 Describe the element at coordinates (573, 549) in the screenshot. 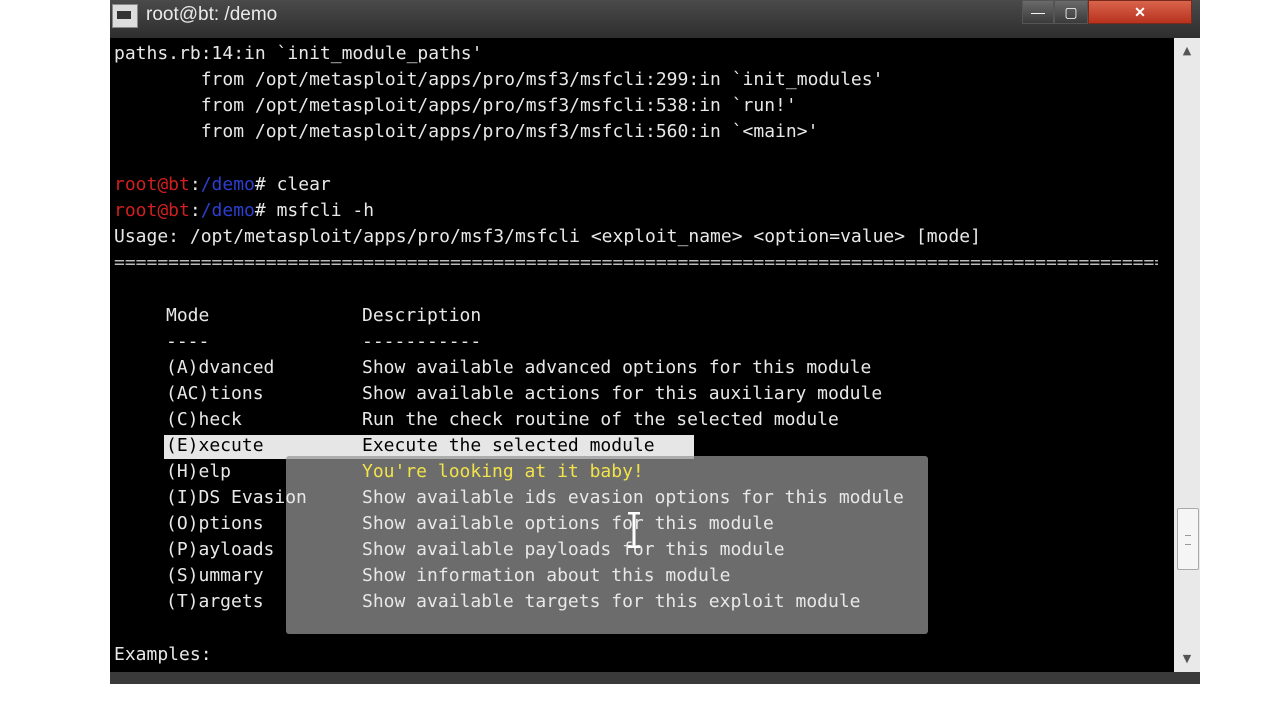

I see `description-cell: Show available payloads for this module` at that location.